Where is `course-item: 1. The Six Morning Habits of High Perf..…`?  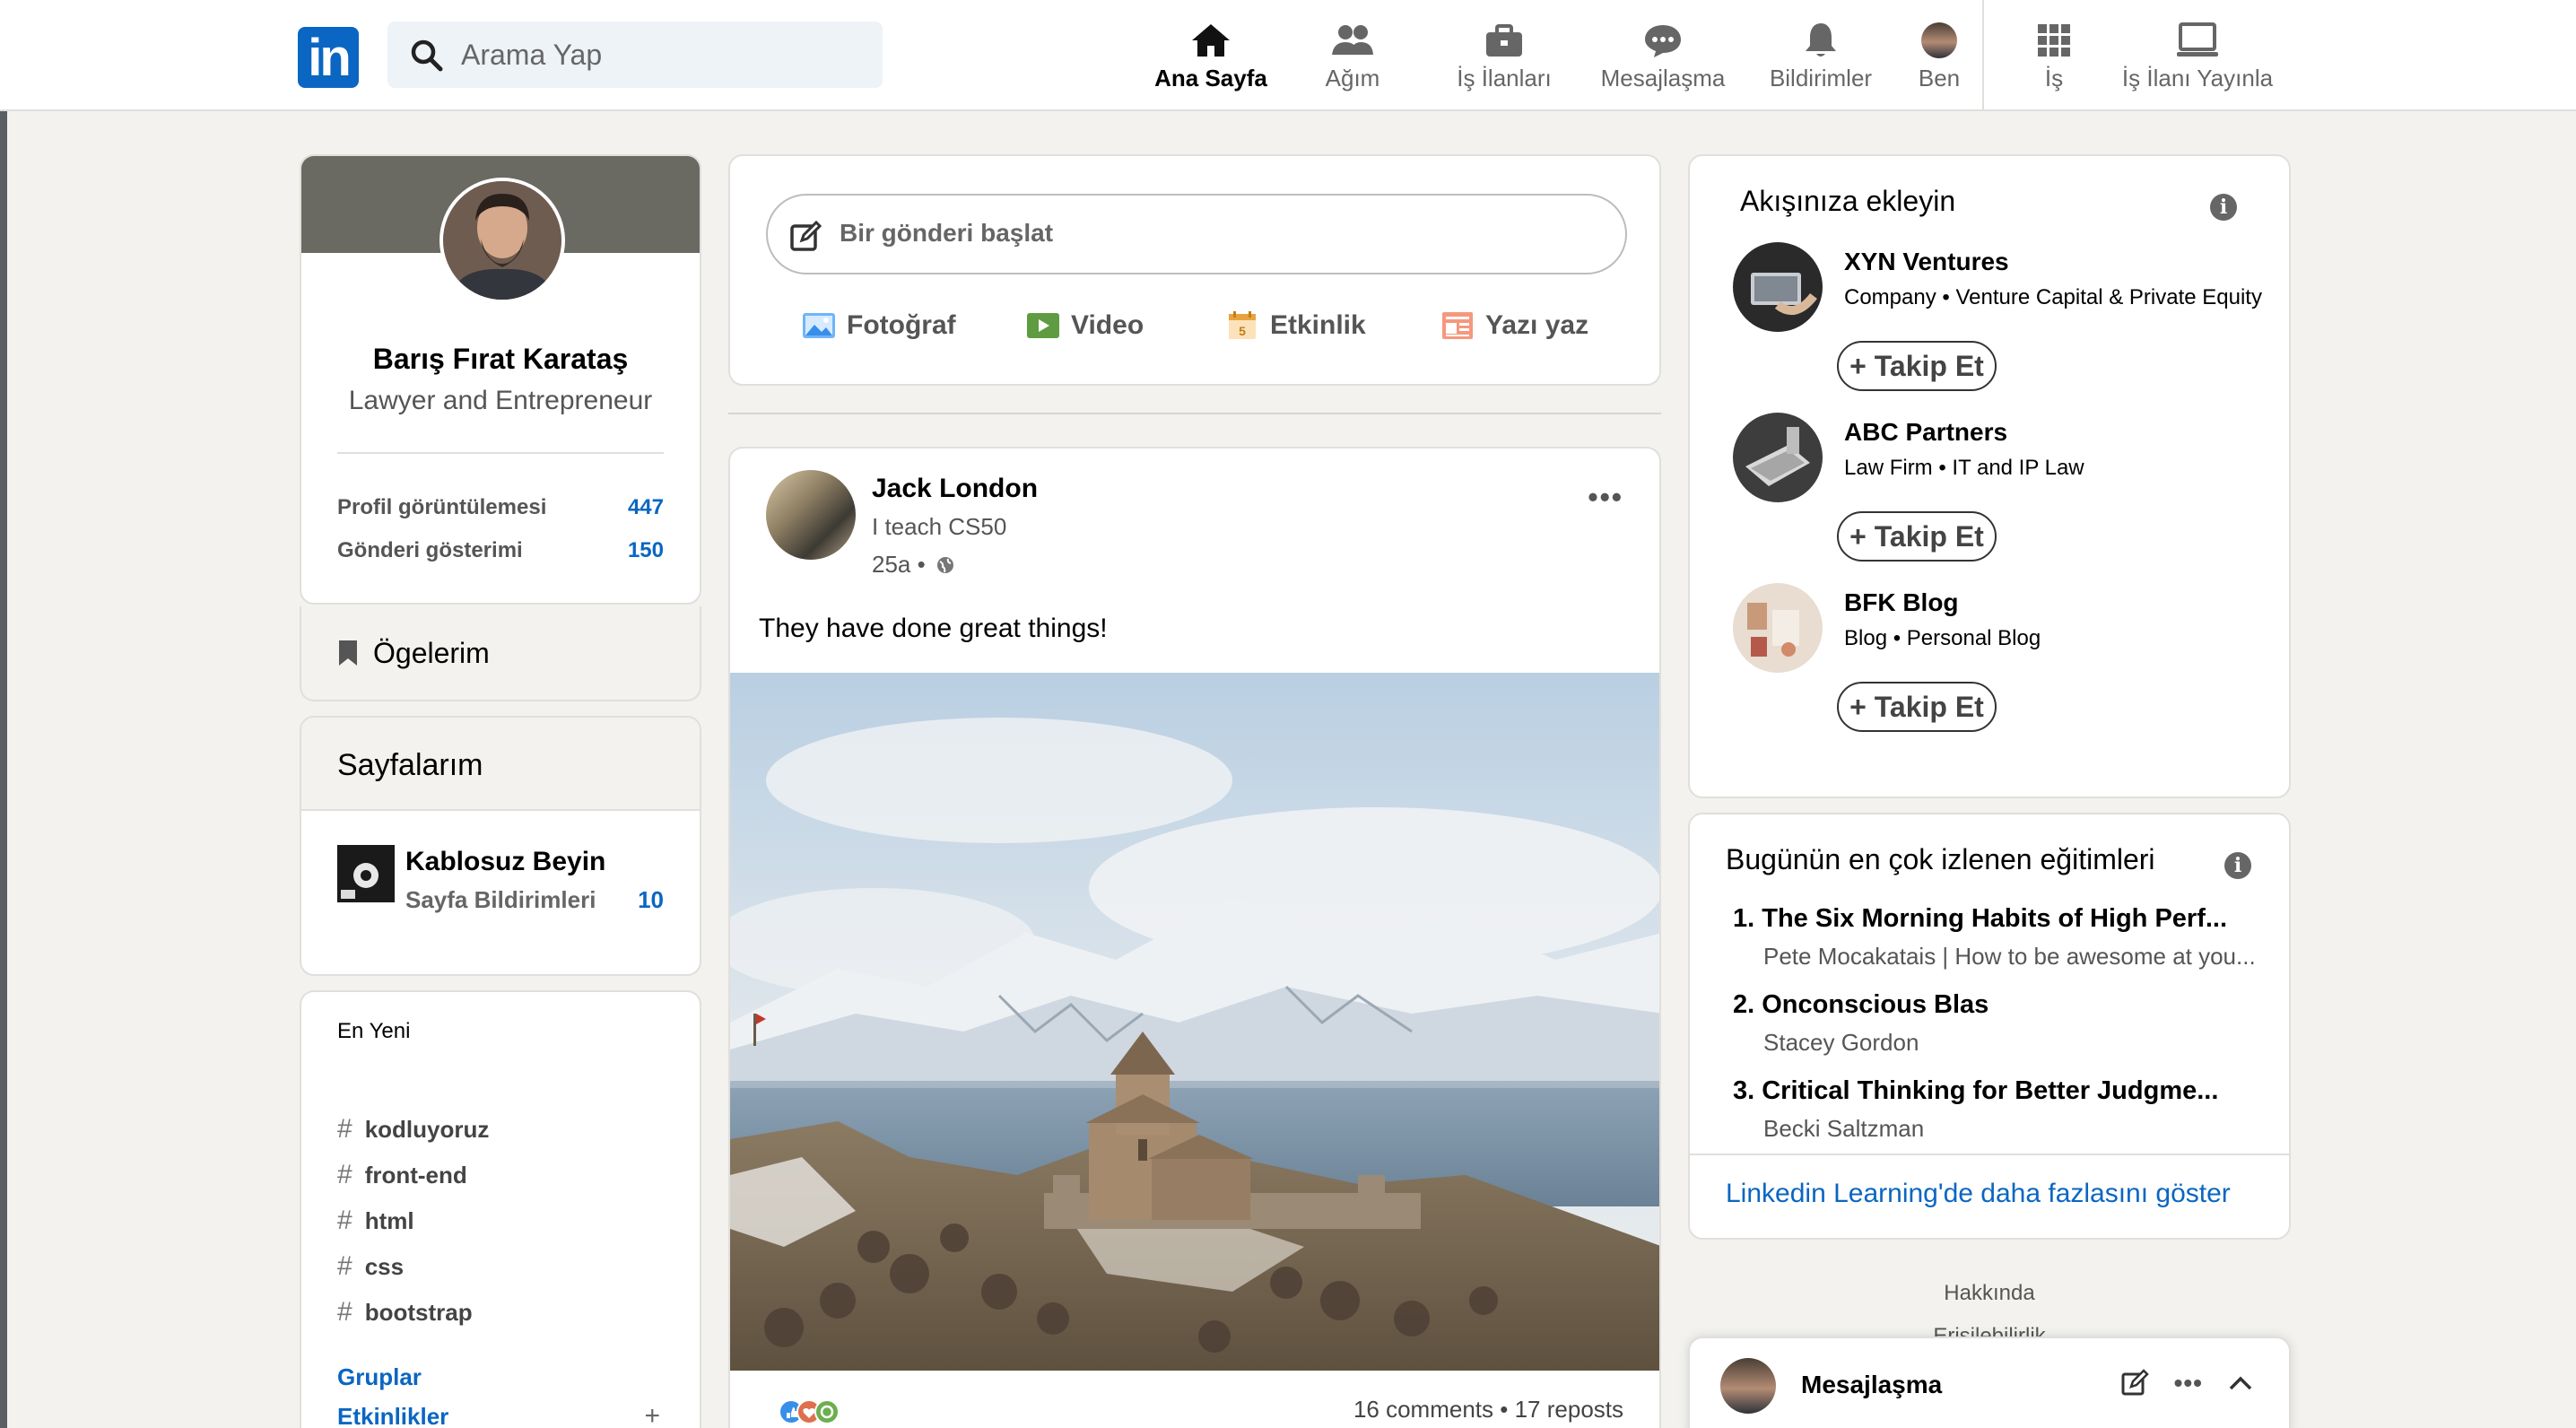
course-item: 1. The Six Morning Habits of High Perf..… is located at coordinates (2002, 938).